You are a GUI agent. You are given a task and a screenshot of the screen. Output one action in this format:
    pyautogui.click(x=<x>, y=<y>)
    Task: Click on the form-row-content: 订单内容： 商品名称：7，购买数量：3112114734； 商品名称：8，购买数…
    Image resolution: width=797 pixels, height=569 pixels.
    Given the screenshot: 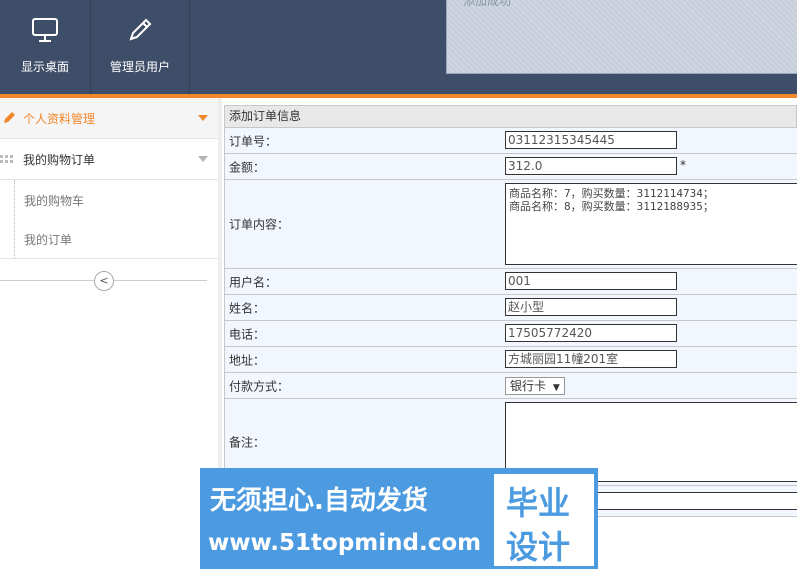 What is the action you would take?
    pyautogui.click(x=510, y=224)
    